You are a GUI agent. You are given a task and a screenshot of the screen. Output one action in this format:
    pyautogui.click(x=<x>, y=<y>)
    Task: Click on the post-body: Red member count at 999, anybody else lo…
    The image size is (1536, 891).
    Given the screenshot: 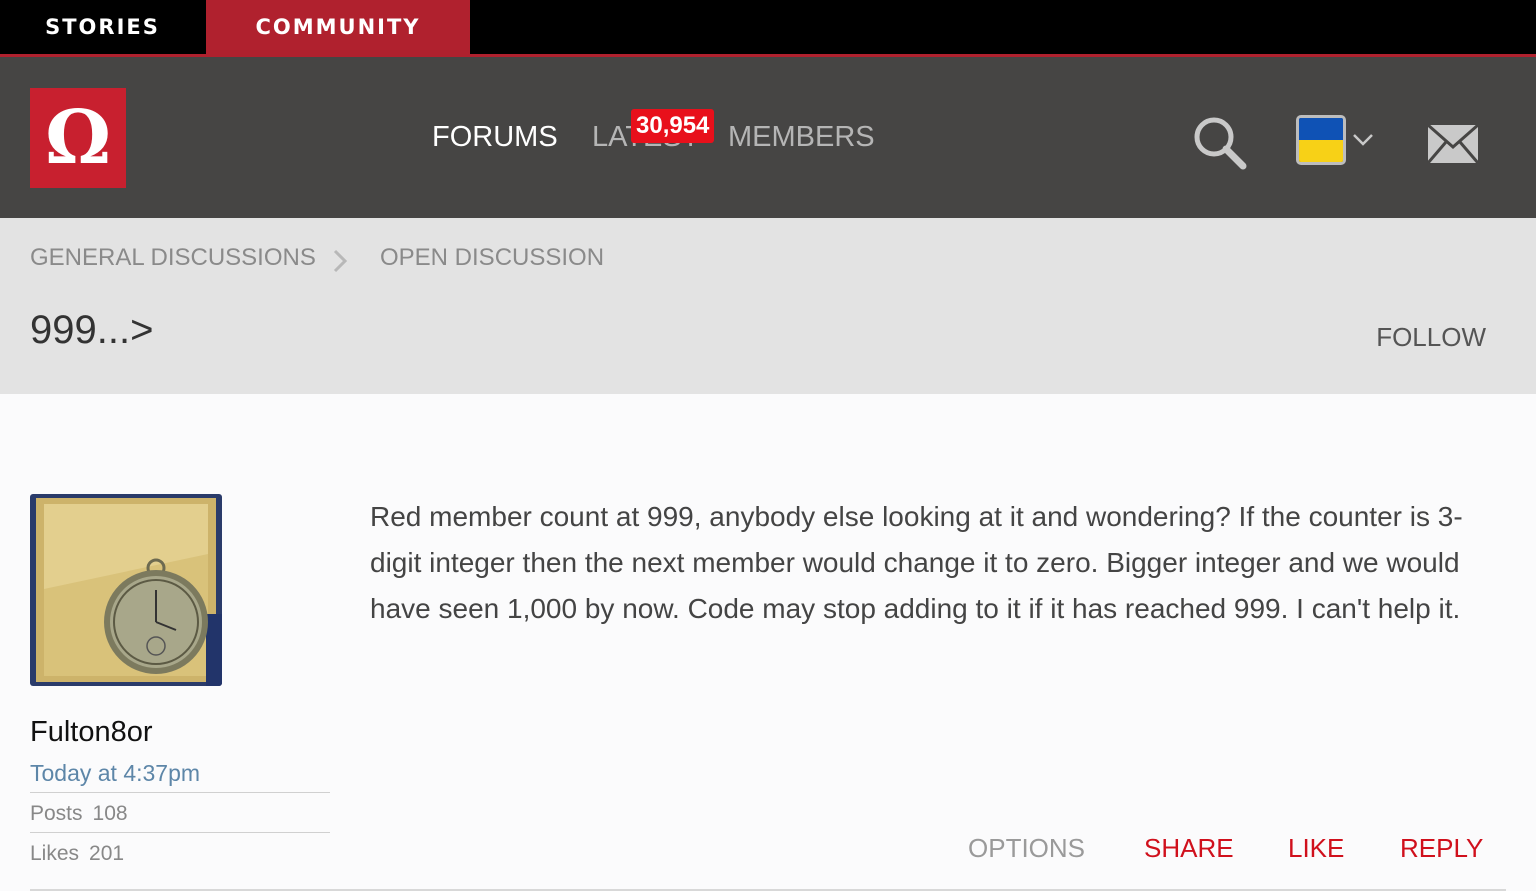 What is the action you would take?
    pyautogui.click(x=916, y=562)
    